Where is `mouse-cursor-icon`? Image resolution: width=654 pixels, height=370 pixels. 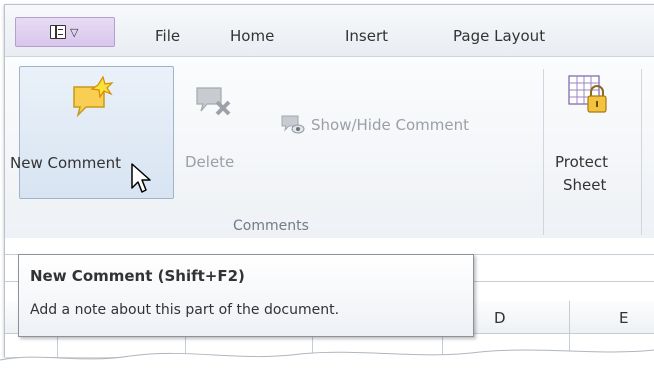
mouse-cursor-icon is located at coordinates (141, 178).